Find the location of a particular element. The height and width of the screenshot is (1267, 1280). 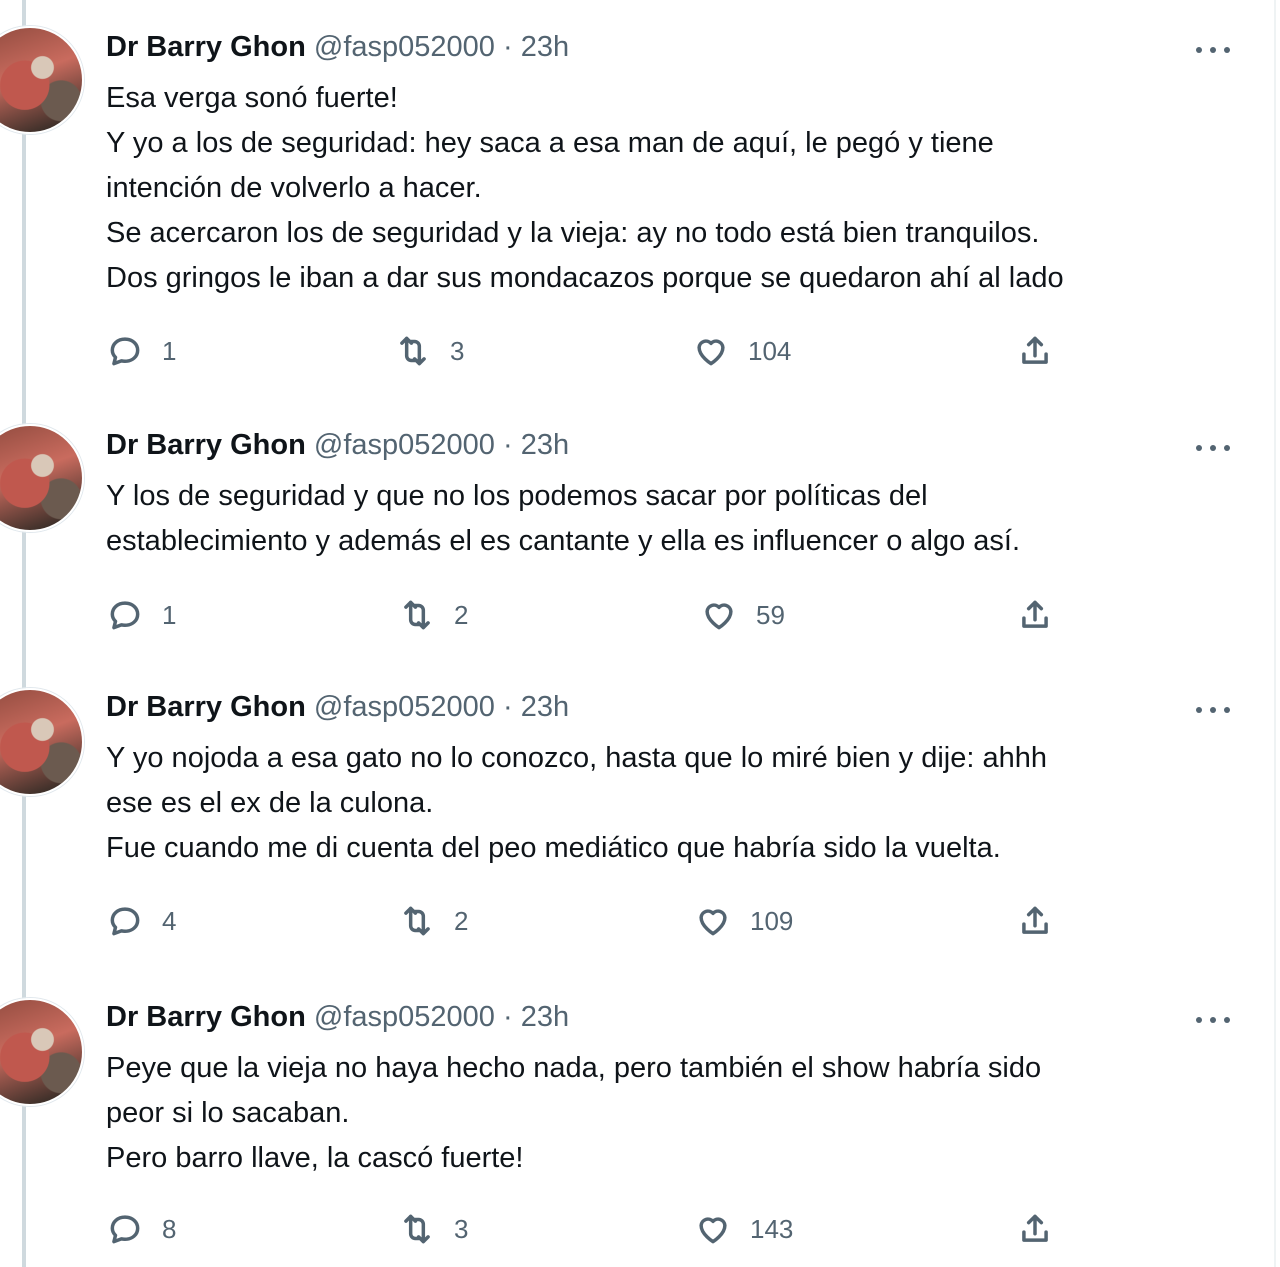

tweet-line: Pero barro llave, la cascó fuerte! is located at coordinates (315, 1158).